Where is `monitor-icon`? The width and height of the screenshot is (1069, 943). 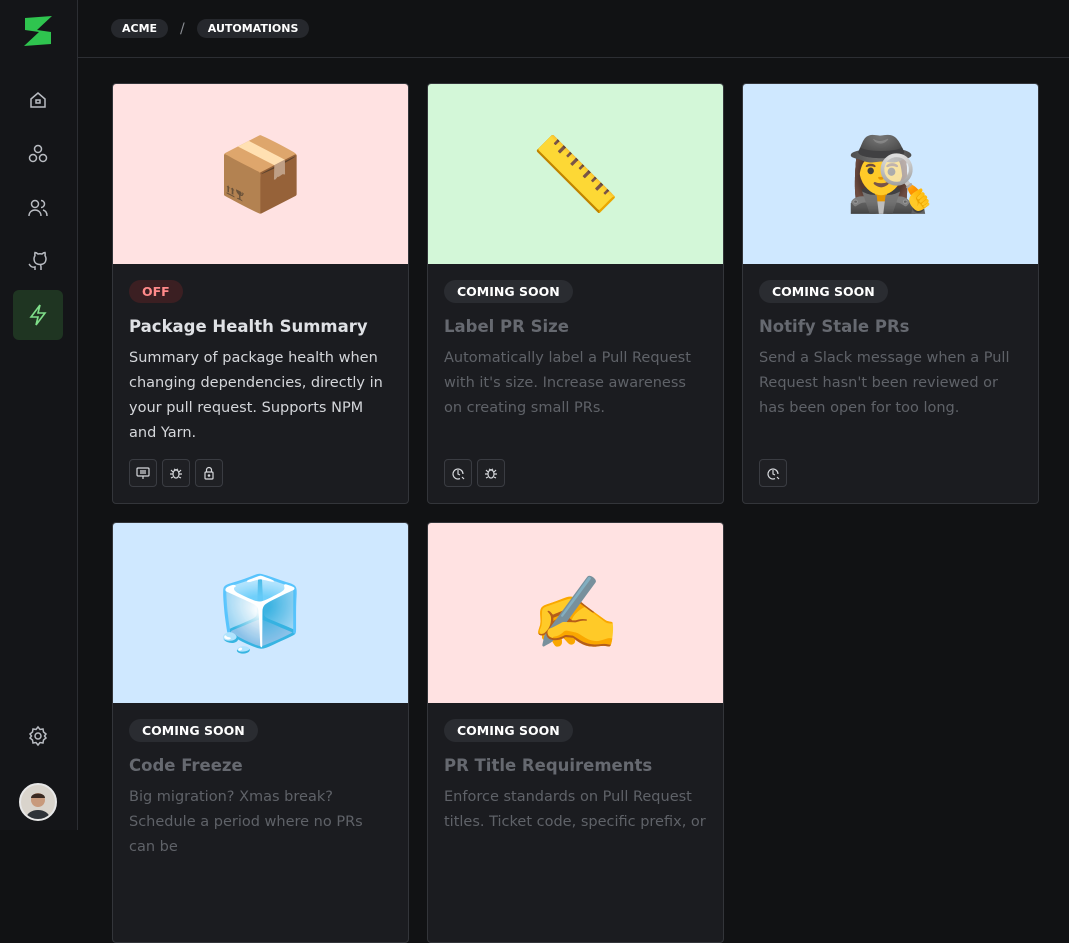
monitor-icon is located at coordinates (143, 473).